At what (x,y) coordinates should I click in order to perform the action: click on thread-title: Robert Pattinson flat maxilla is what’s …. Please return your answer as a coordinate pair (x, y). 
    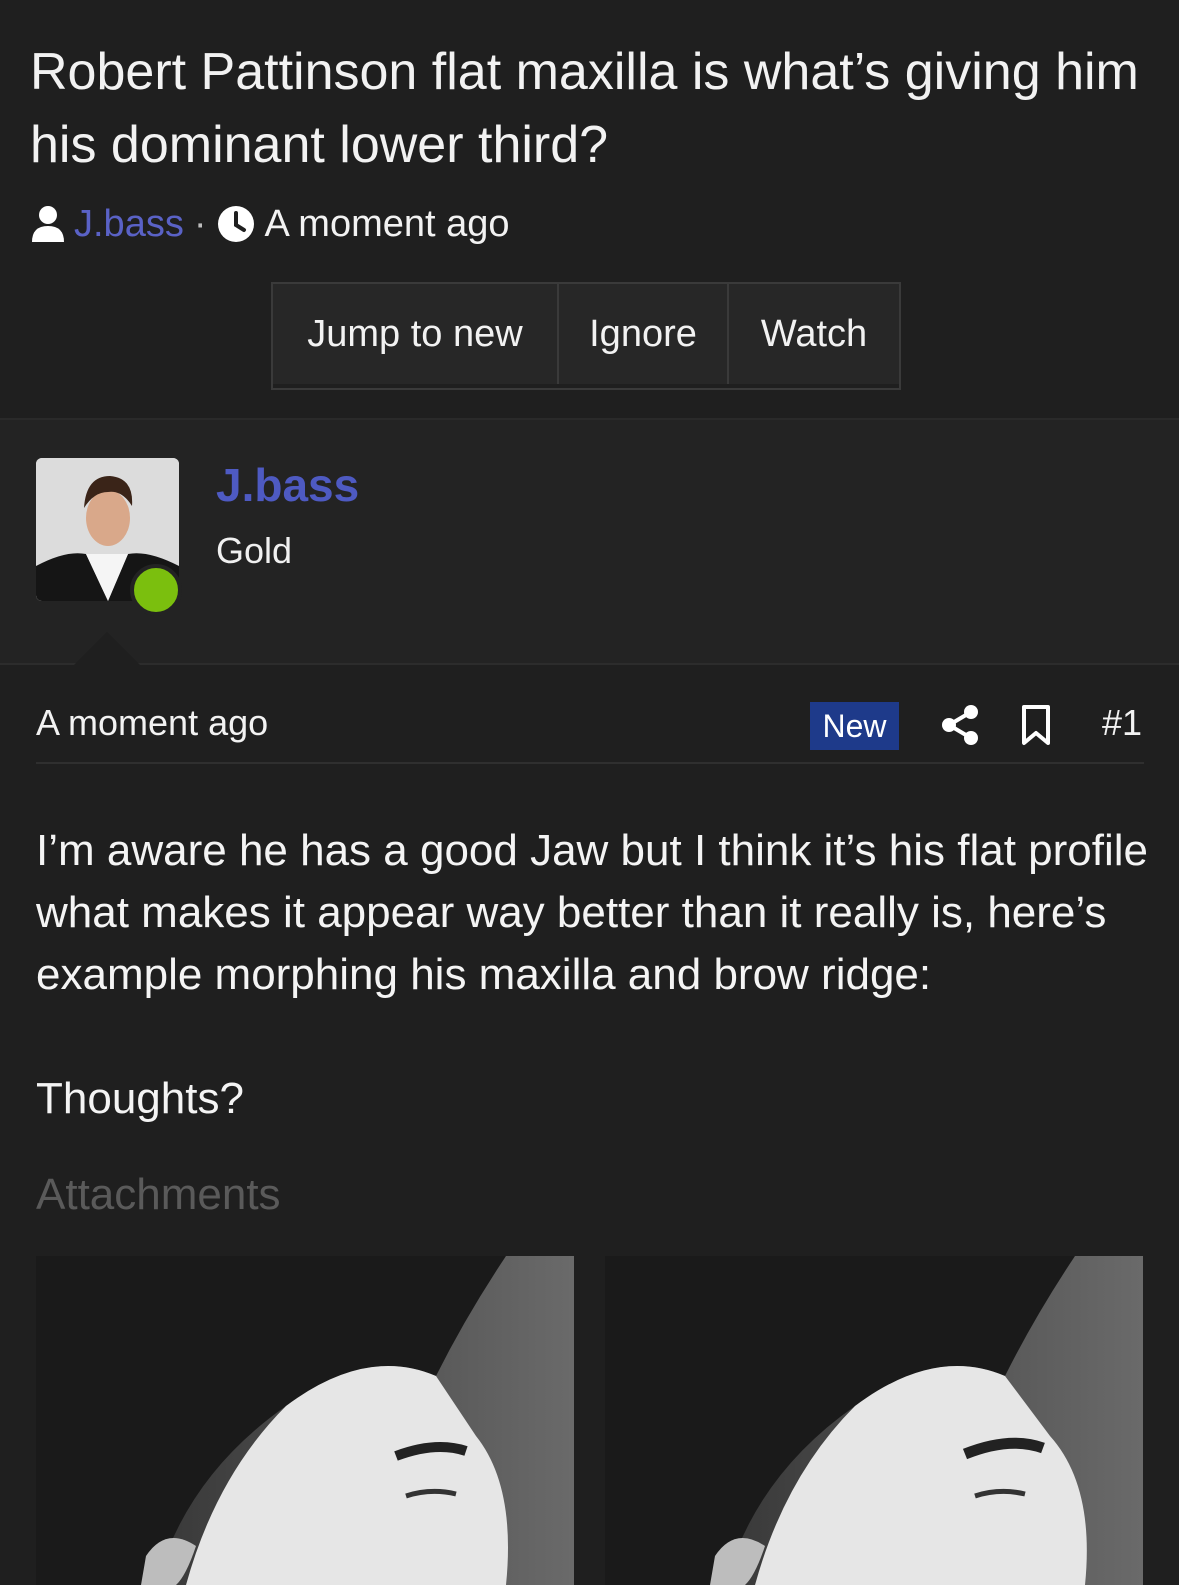
    Looking at the image, I should click on (584, 108).